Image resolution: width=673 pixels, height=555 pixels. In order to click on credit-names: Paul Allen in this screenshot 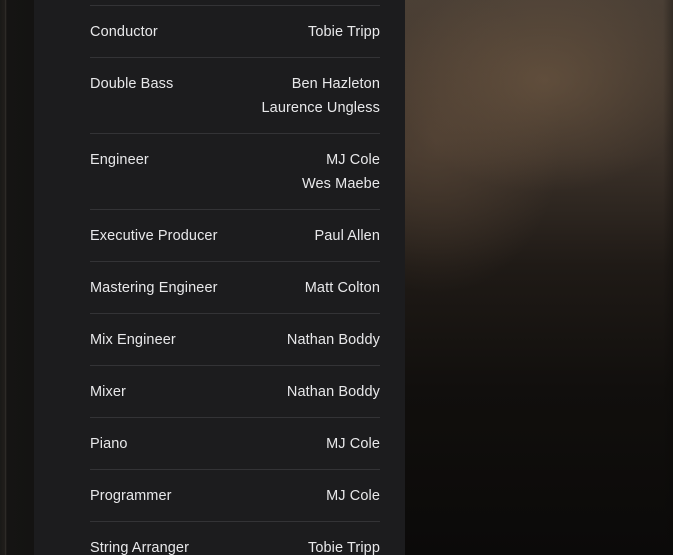, I will do `click(348, 236)`.